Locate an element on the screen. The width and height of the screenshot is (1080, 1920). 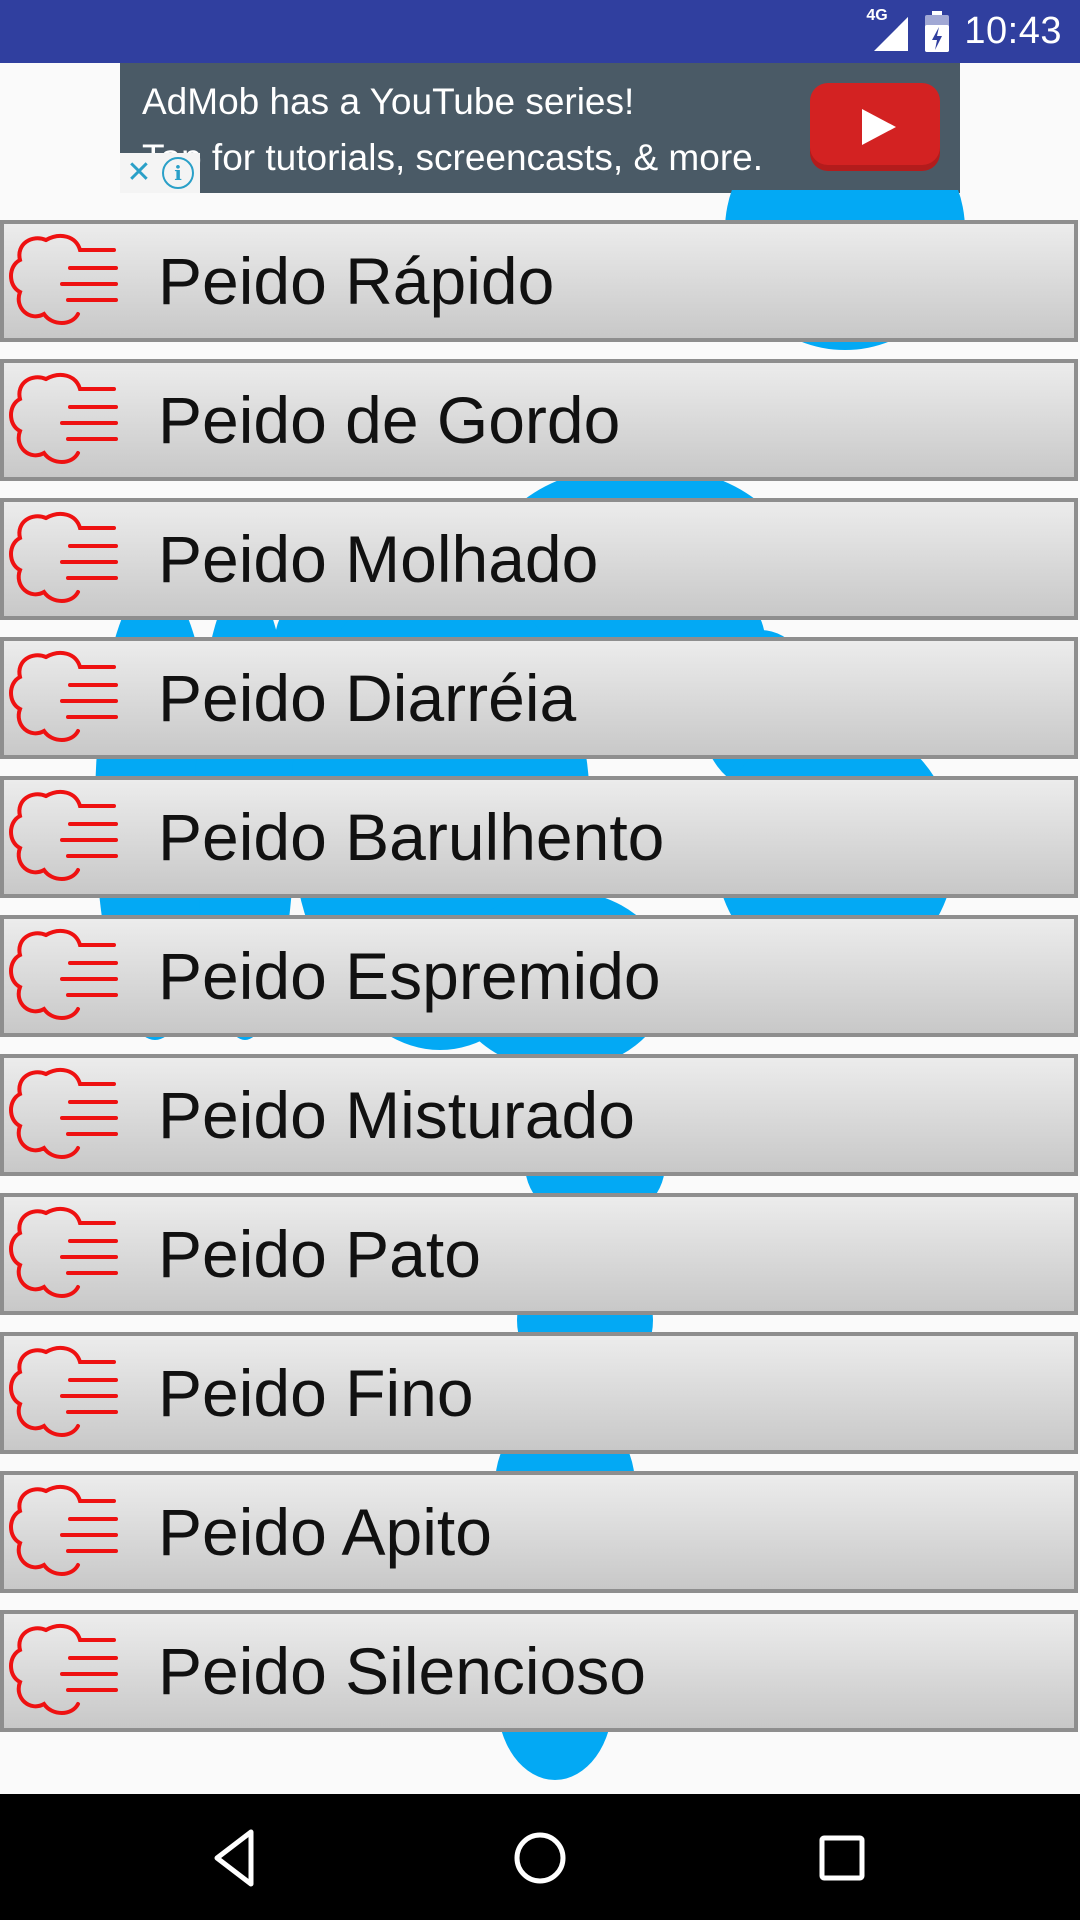
ad-choices: ✕ i is located at coordinates (160, 173).